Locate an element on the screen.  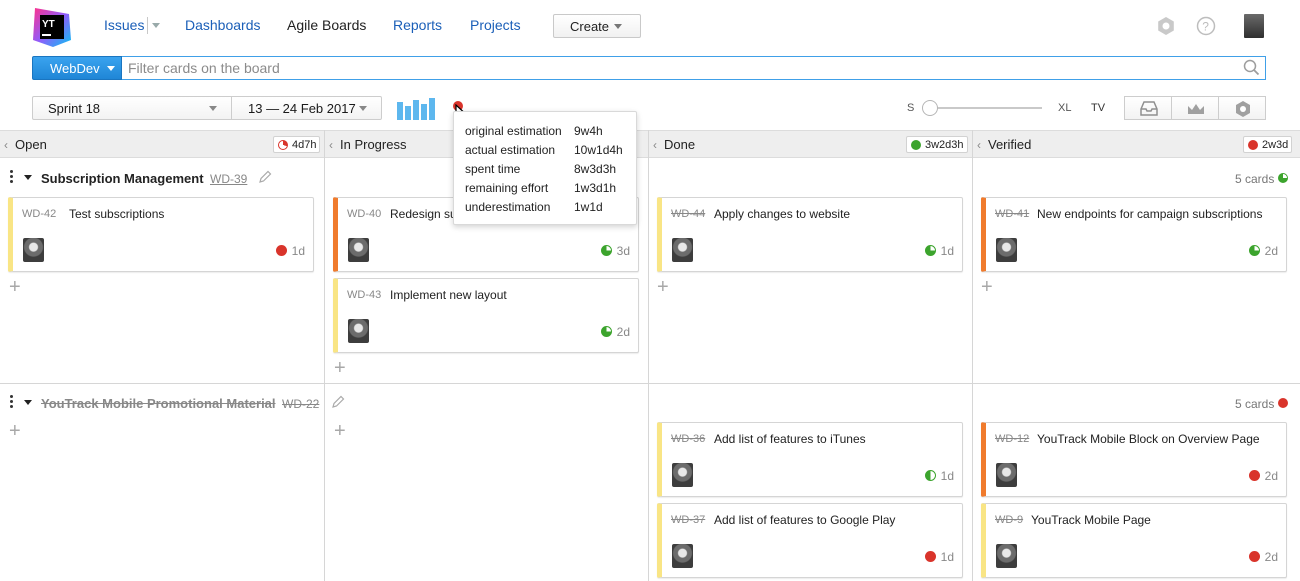
card-title: YouTrack Mobile Page is located at coordinates (1091, 520).